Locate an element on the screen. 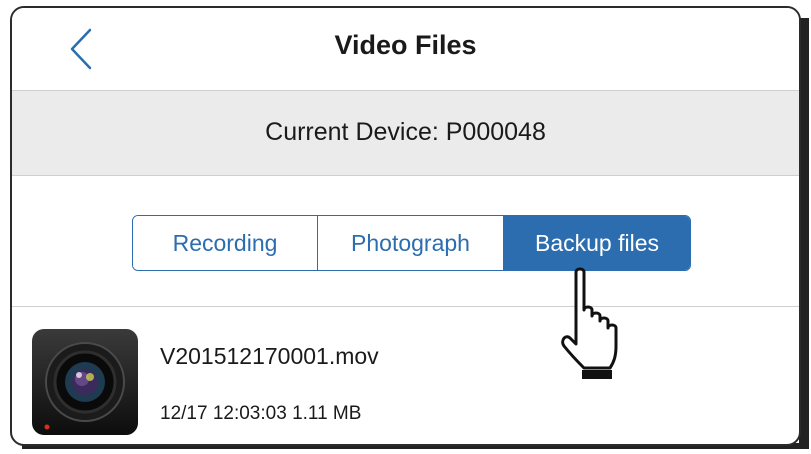 Image resolution: width=811 pixels, height=454 pixels. file-meta: 12/17 12:03:03 1.11 MB is located at coordinates (261, 413).